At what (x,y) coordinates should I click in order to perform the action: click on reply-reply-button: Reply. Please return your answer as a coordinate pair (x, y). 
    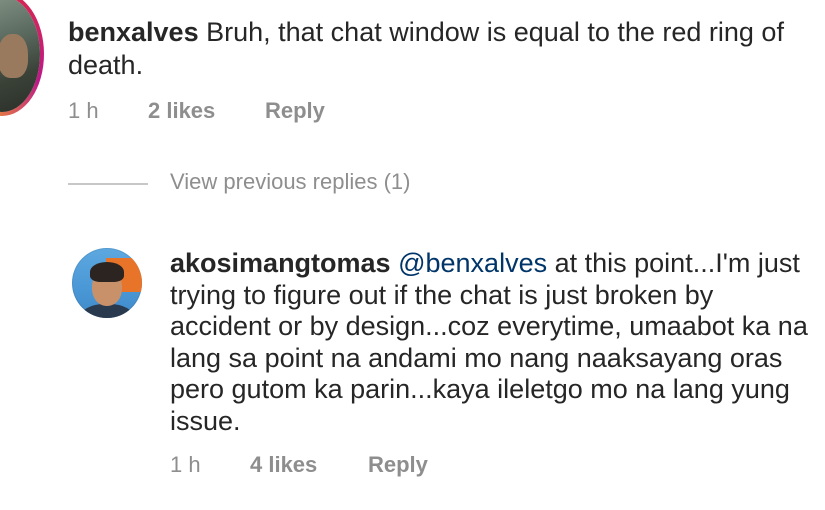
    Looking at the image, I should click on (398, 465).